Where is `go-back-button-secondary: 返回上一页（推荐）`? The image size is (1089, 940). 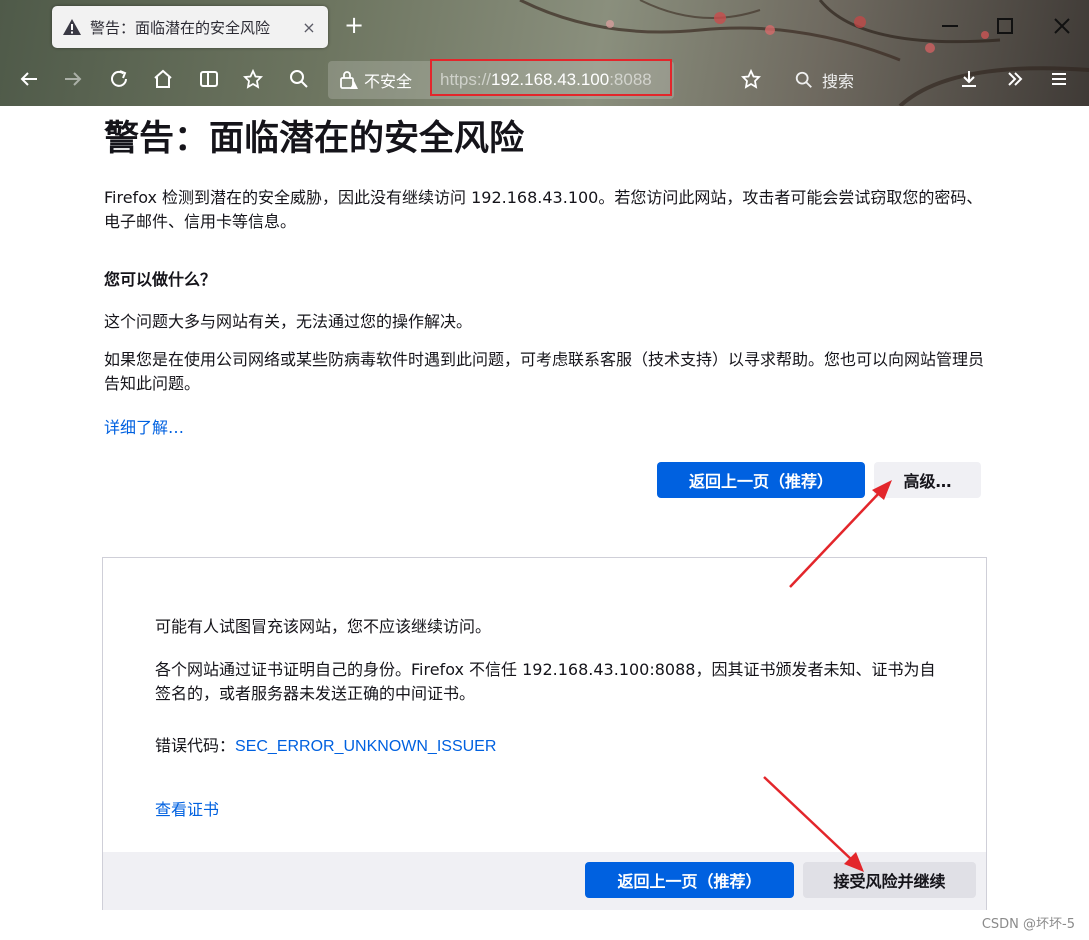 go-back-button-secondary: 返回上一页（推荐） is located at coordinates (689, 880).